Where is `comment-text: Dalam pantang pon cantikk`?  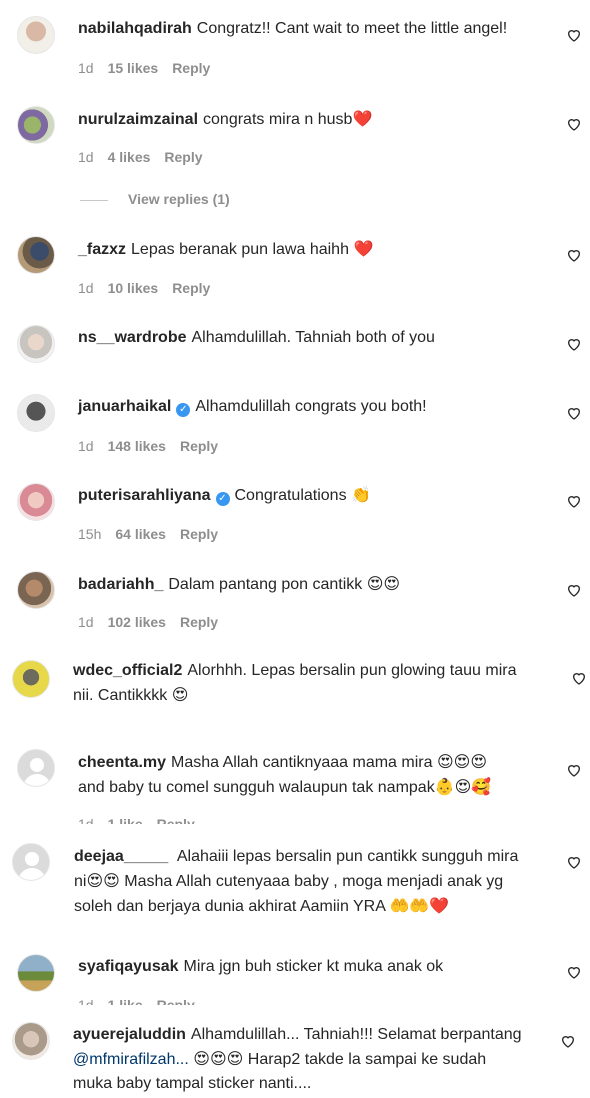
comment-text: Dalam pantang pon cantikk is located at coordinates (265, 584).